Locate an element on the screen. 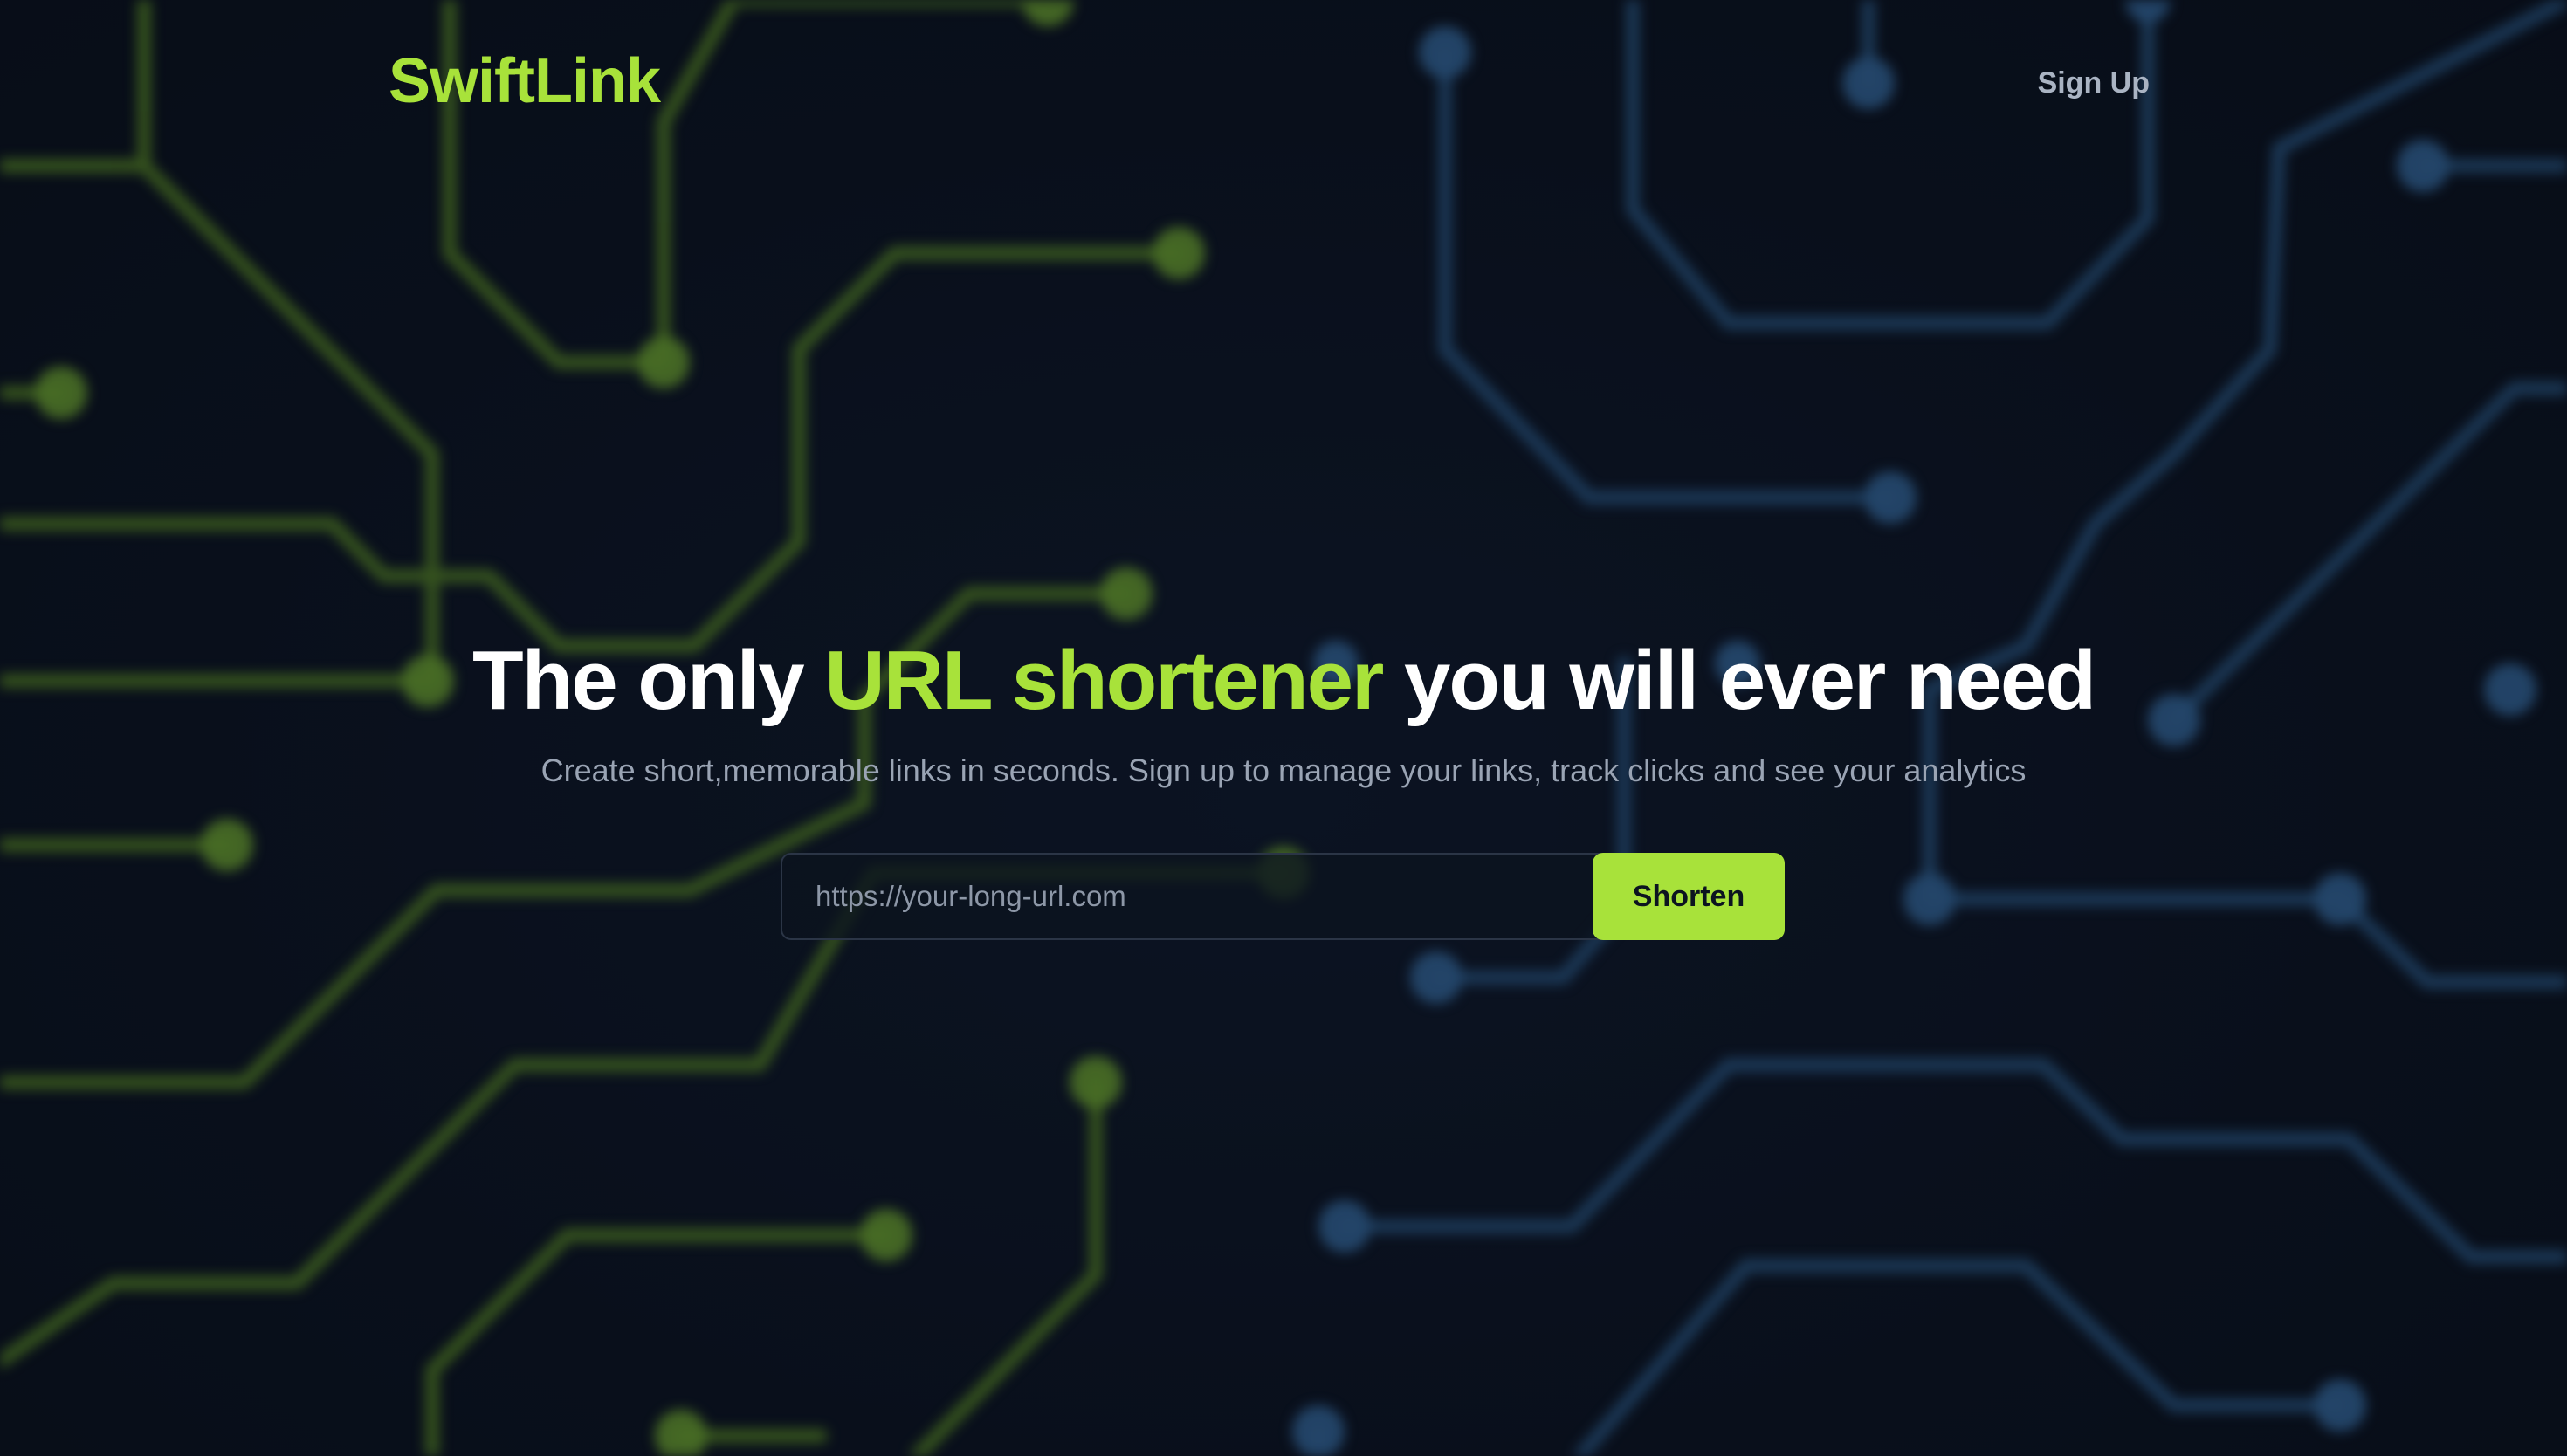 This screenshot has width=2567, height=1456. headline-text-end: you will ever need is located at coordinates (1739, 680).